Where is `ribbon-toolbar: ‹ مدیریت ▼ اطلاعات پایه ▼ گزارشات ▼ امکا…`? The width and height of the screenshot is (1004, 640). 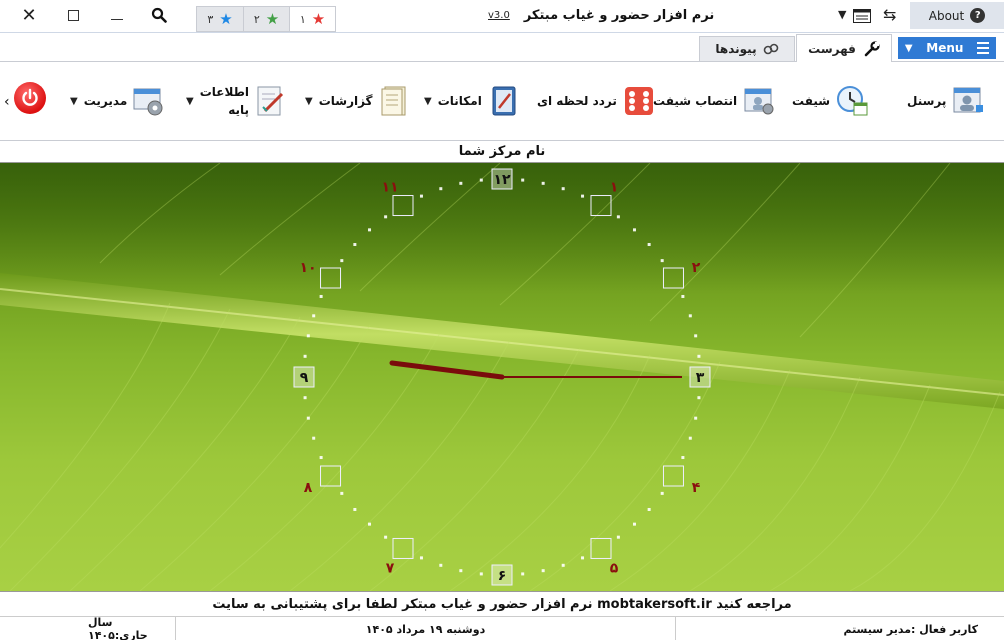 ribbon-toolbar: ‹ مدیریت ▼ اطلاعات پایه ▼ گزارشات ▼ امکا… is located at coordinates (502, 101).